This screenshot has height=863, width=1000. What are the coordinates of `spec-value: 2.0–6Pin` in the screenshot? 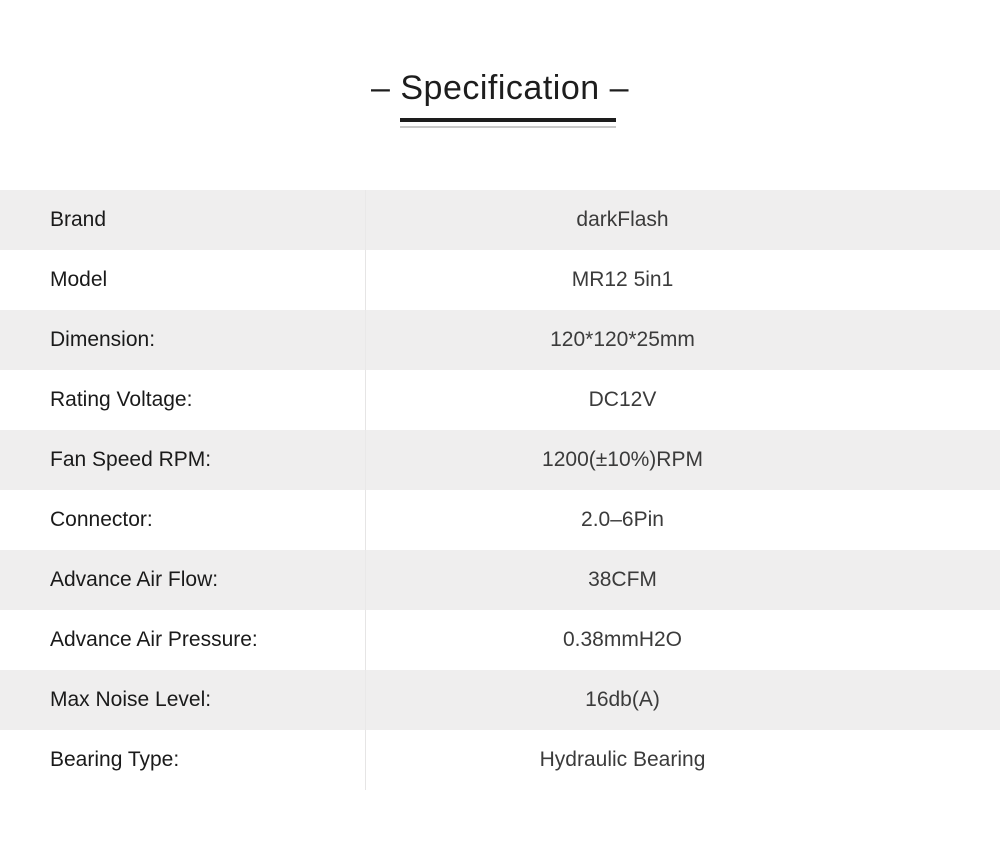 It's located at (622, 519).